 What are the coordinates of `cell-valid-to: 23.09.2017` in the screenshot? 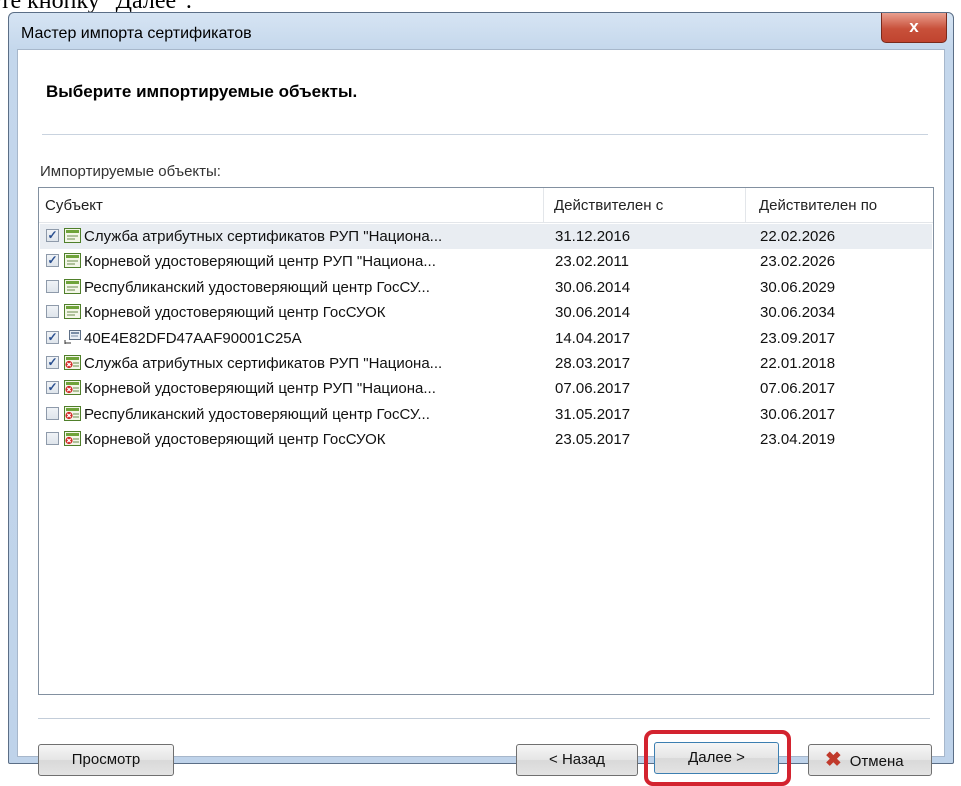 It's located at (798, 338).